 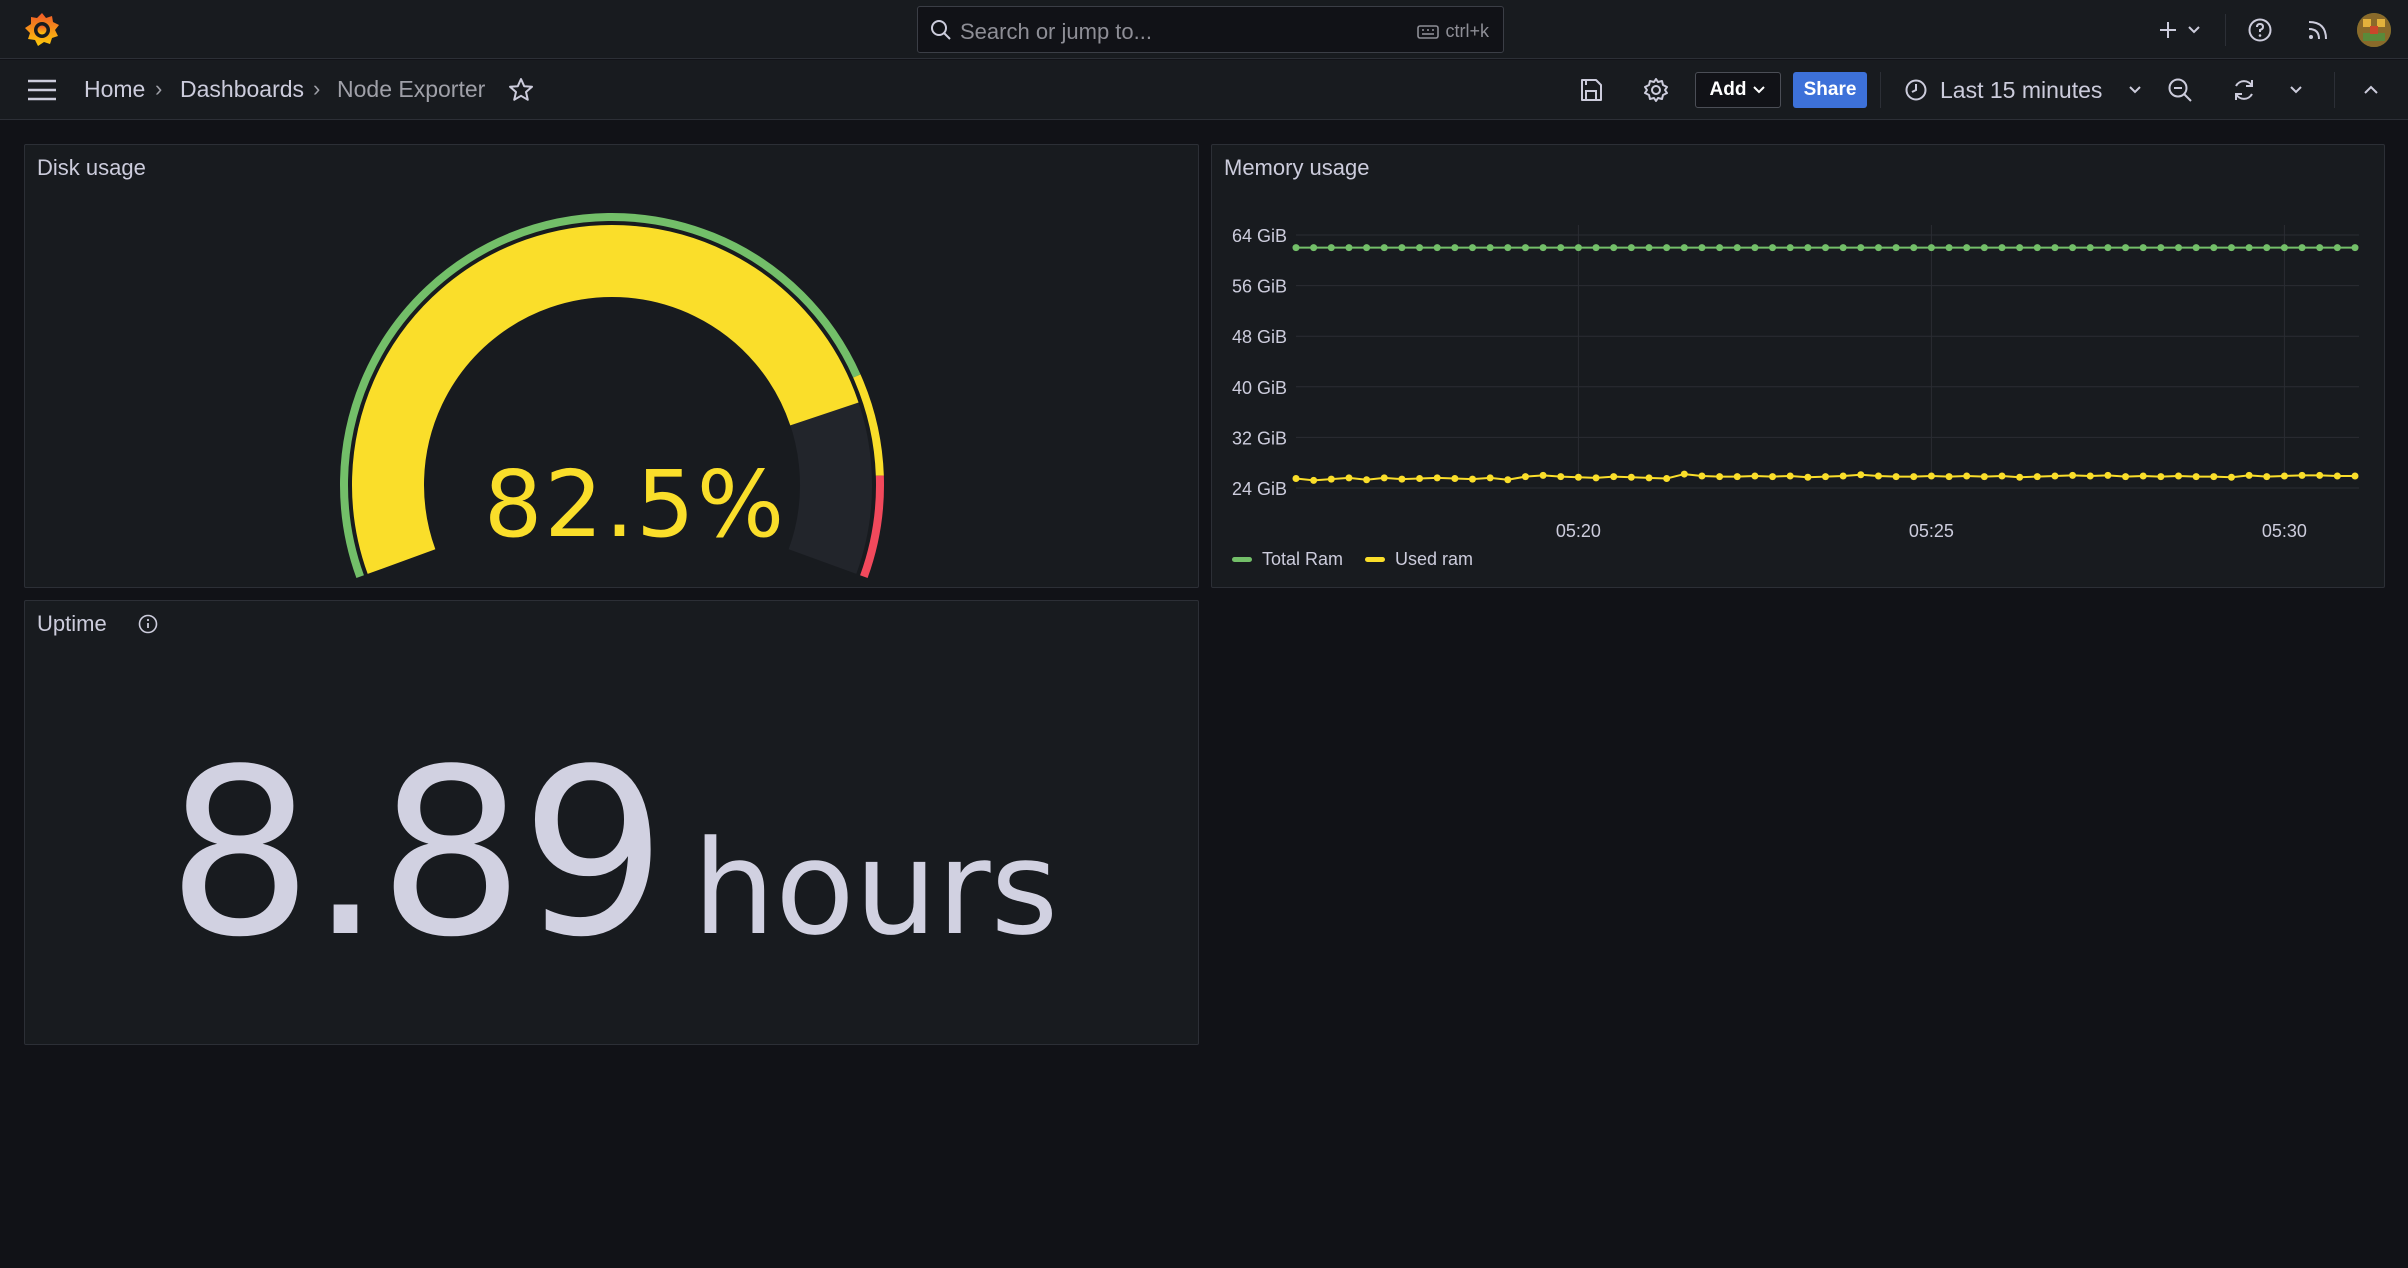 What do you see at coordinates (72, 623) in the screenshot?
I see `panel-title: Uptime` at bounding box center [72, 623].